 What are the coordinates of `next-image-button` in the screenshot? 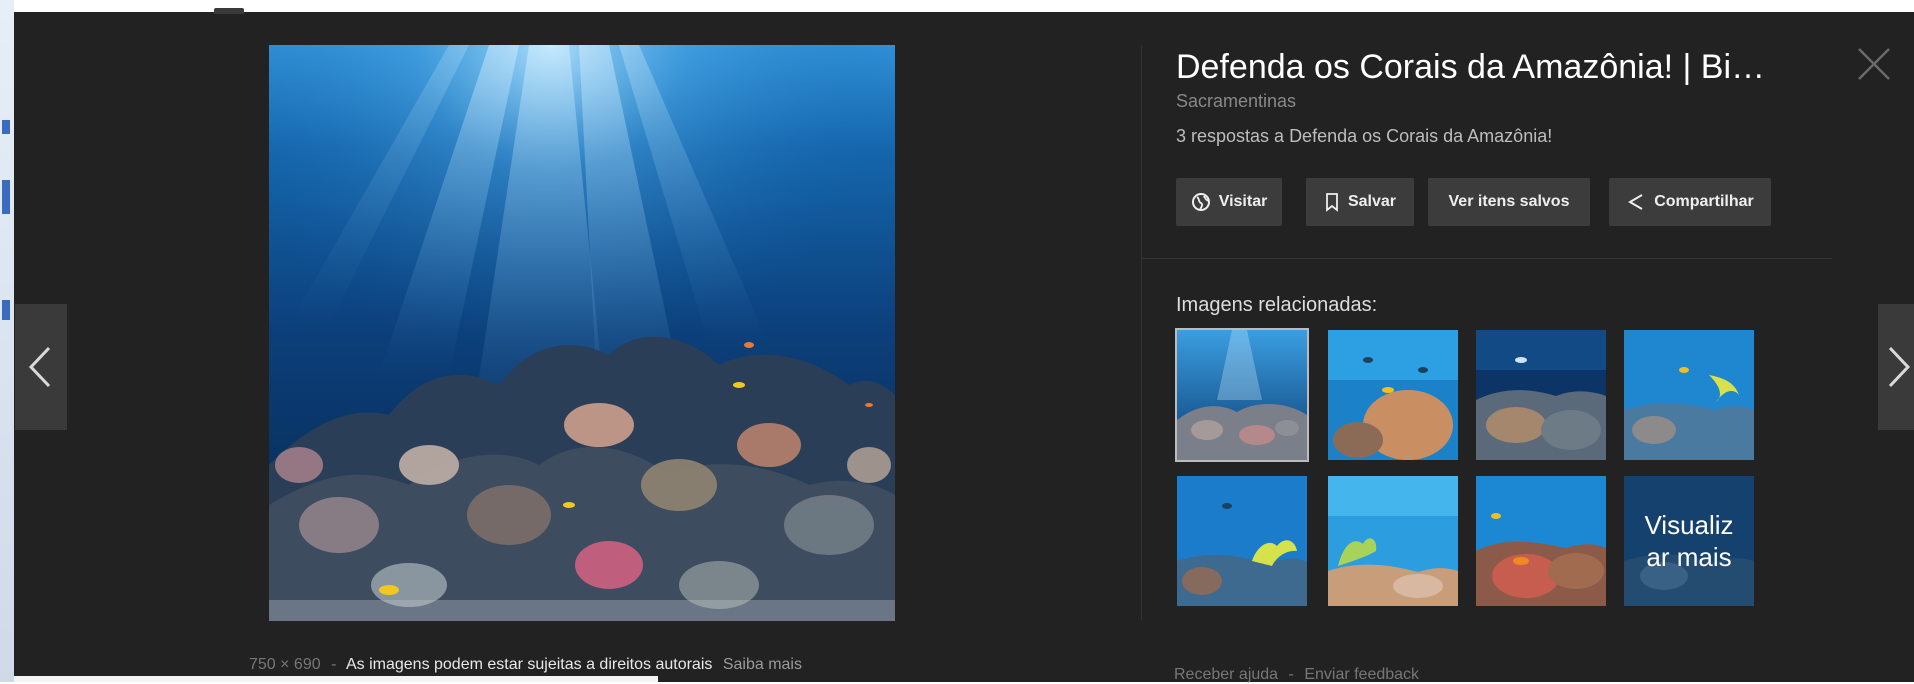 It's located at (1896, 367).